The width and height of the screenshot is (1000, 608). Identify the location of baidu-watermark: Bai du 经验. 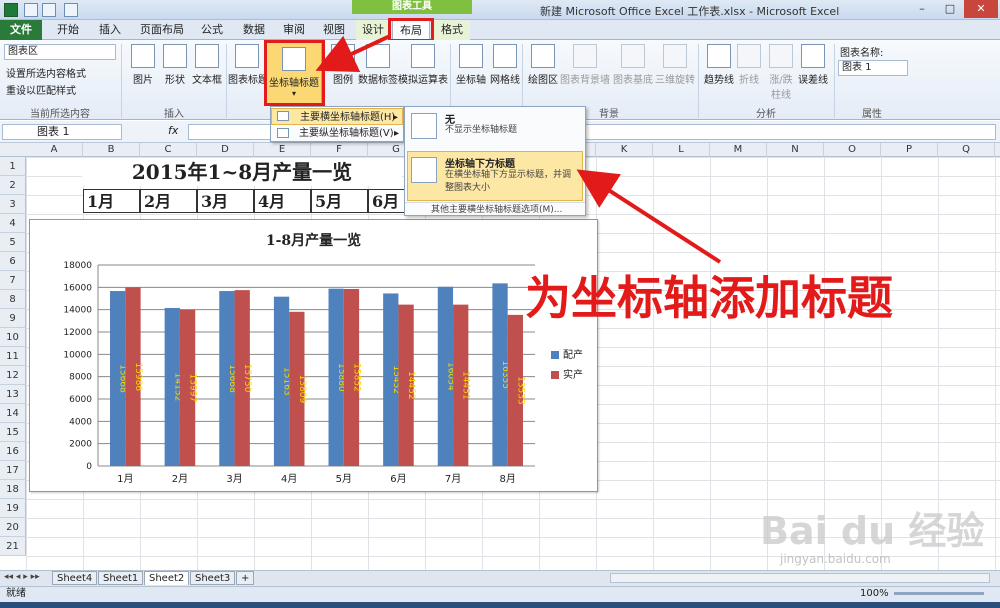
(872, 531).